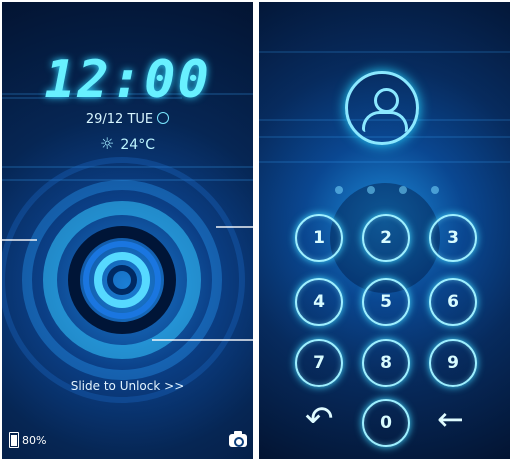 This screenshot has width=512, height=461. What do you see at coordinates (127, 80) in the screenshot?
I see `clock-time: 12:00` at bounding box center [127, 80].